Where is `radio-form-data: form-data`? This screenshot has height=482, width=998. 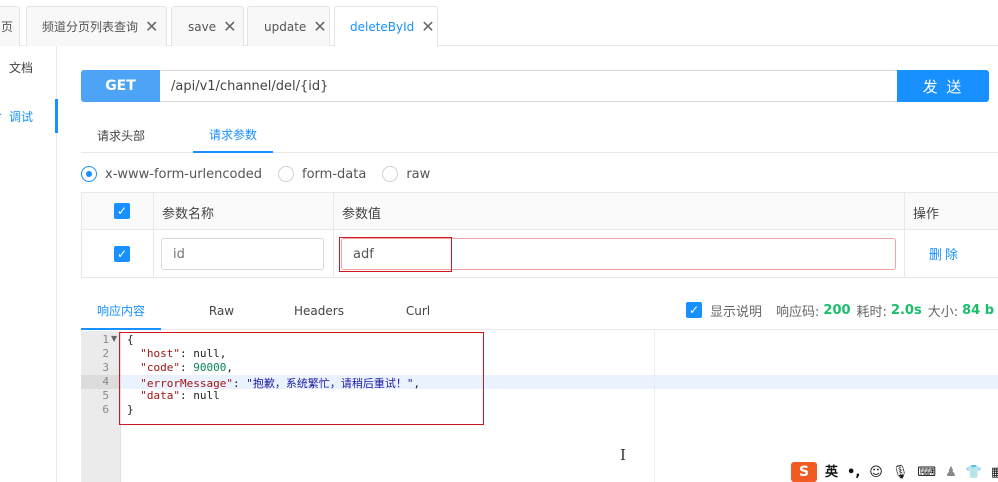
radio-form-data: form-data is located at coordinates (322, 174).